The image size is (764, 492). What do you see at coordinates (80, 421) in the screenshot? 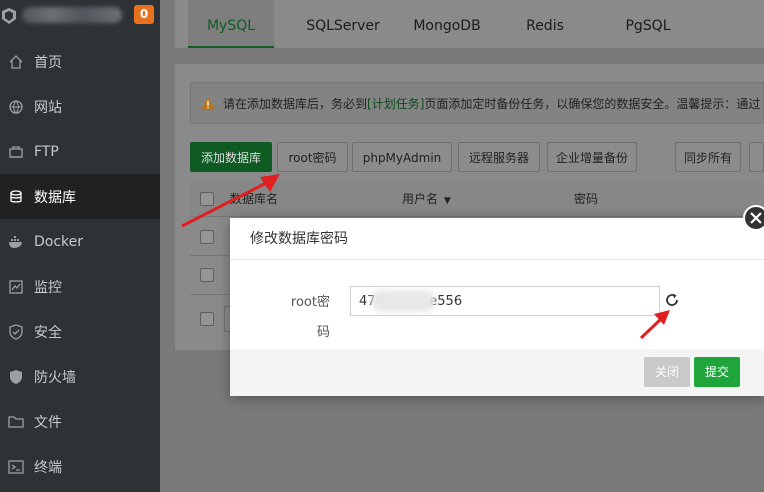
I see `sidebar-item-files: 文件` at bounding box center [80, 421].